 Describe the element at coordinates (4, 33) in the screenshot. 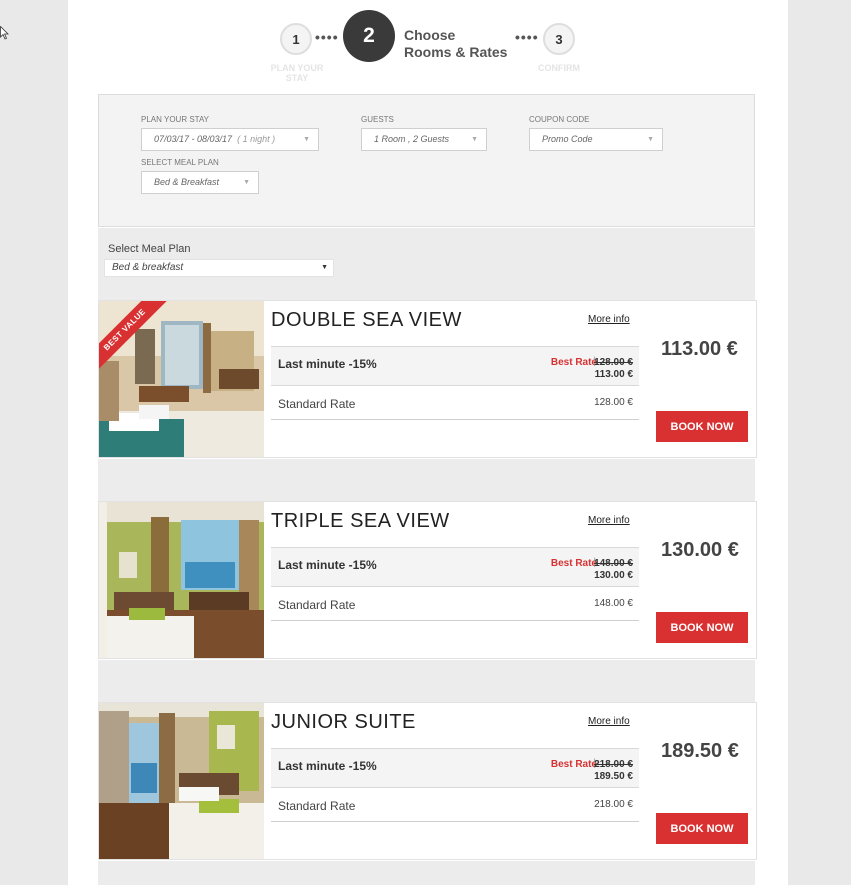

I see `mouse-pointer-icon` at that location.